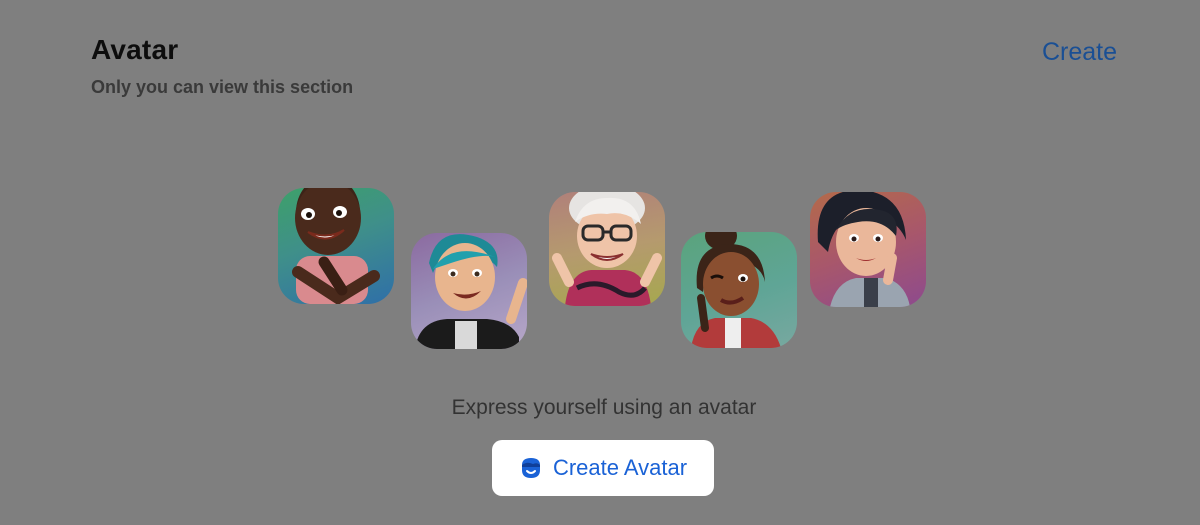 The image size is (1200, 525). What do you see at coordinates (135, 49) in the screenshot?
I see `section-title: Avatar` at bounding box center [135, 49].